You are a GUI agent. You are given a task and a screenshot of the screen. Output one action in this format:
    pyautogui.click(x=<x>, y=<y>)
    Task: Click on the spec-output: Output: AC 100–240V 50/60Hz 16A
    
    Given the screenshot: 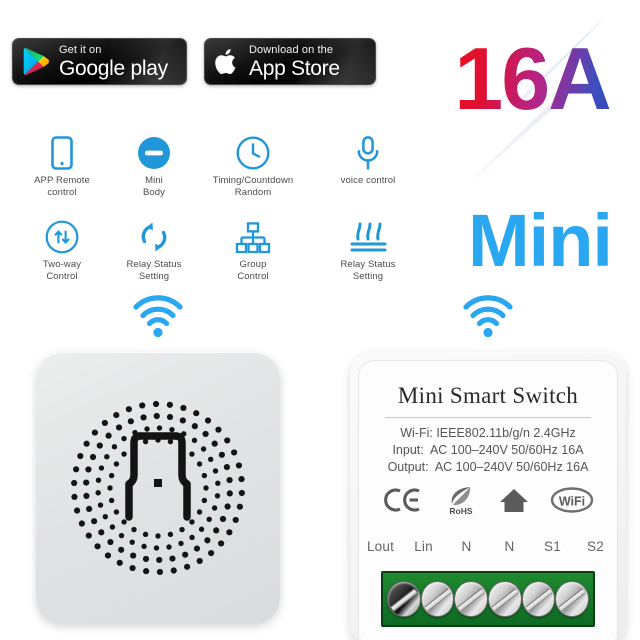 What is the action you would take?
    pyautogui.click(x=488, y=467)
    